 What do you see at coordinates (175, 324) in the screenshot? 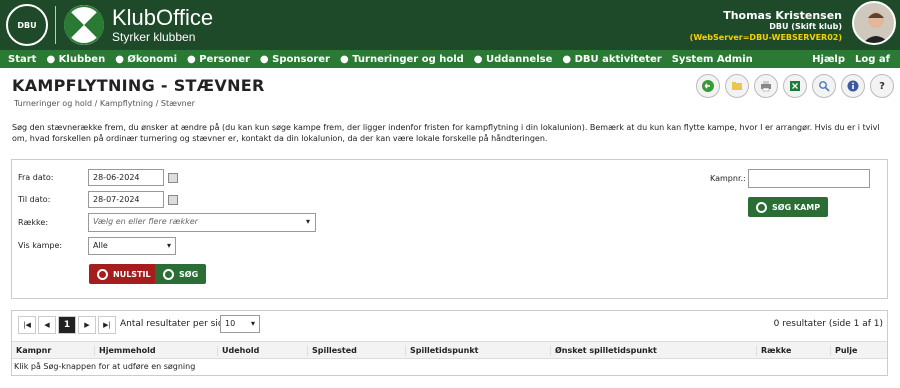
I see `per-page-label: Antal resultater per side` at bounding box center [175, 324].